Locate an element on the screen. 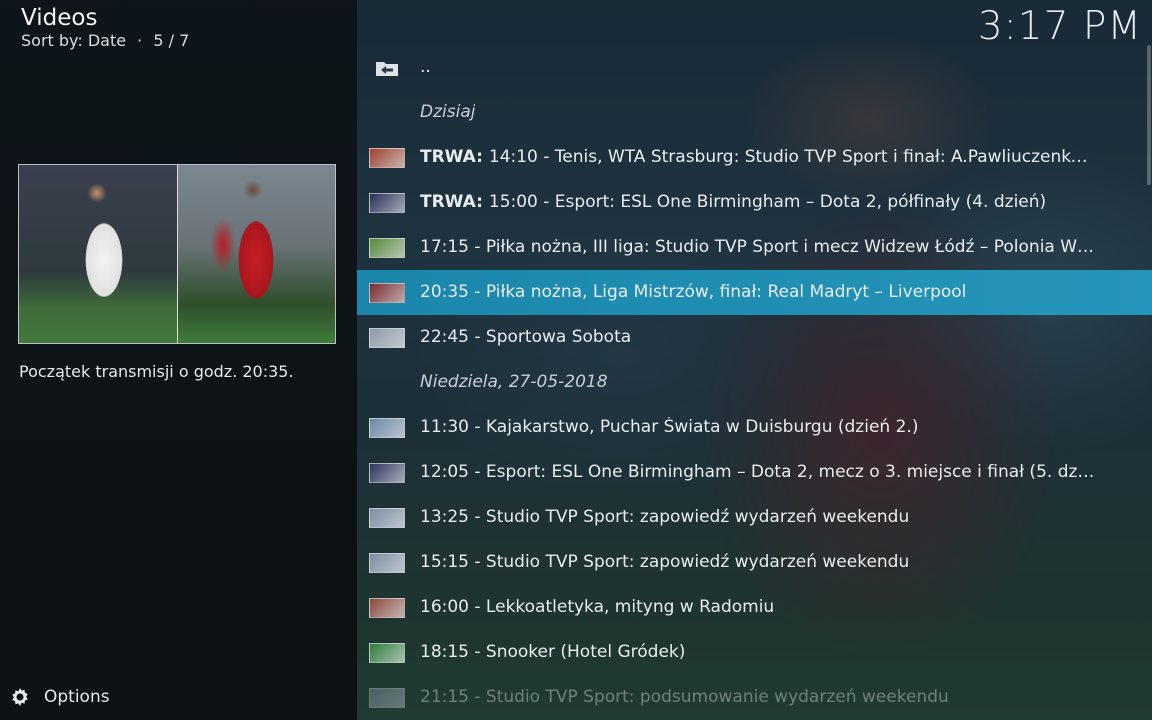 The height and width of the screenshot is (720, 1152). list-scrollbar is located at coordinates (1149, 115).